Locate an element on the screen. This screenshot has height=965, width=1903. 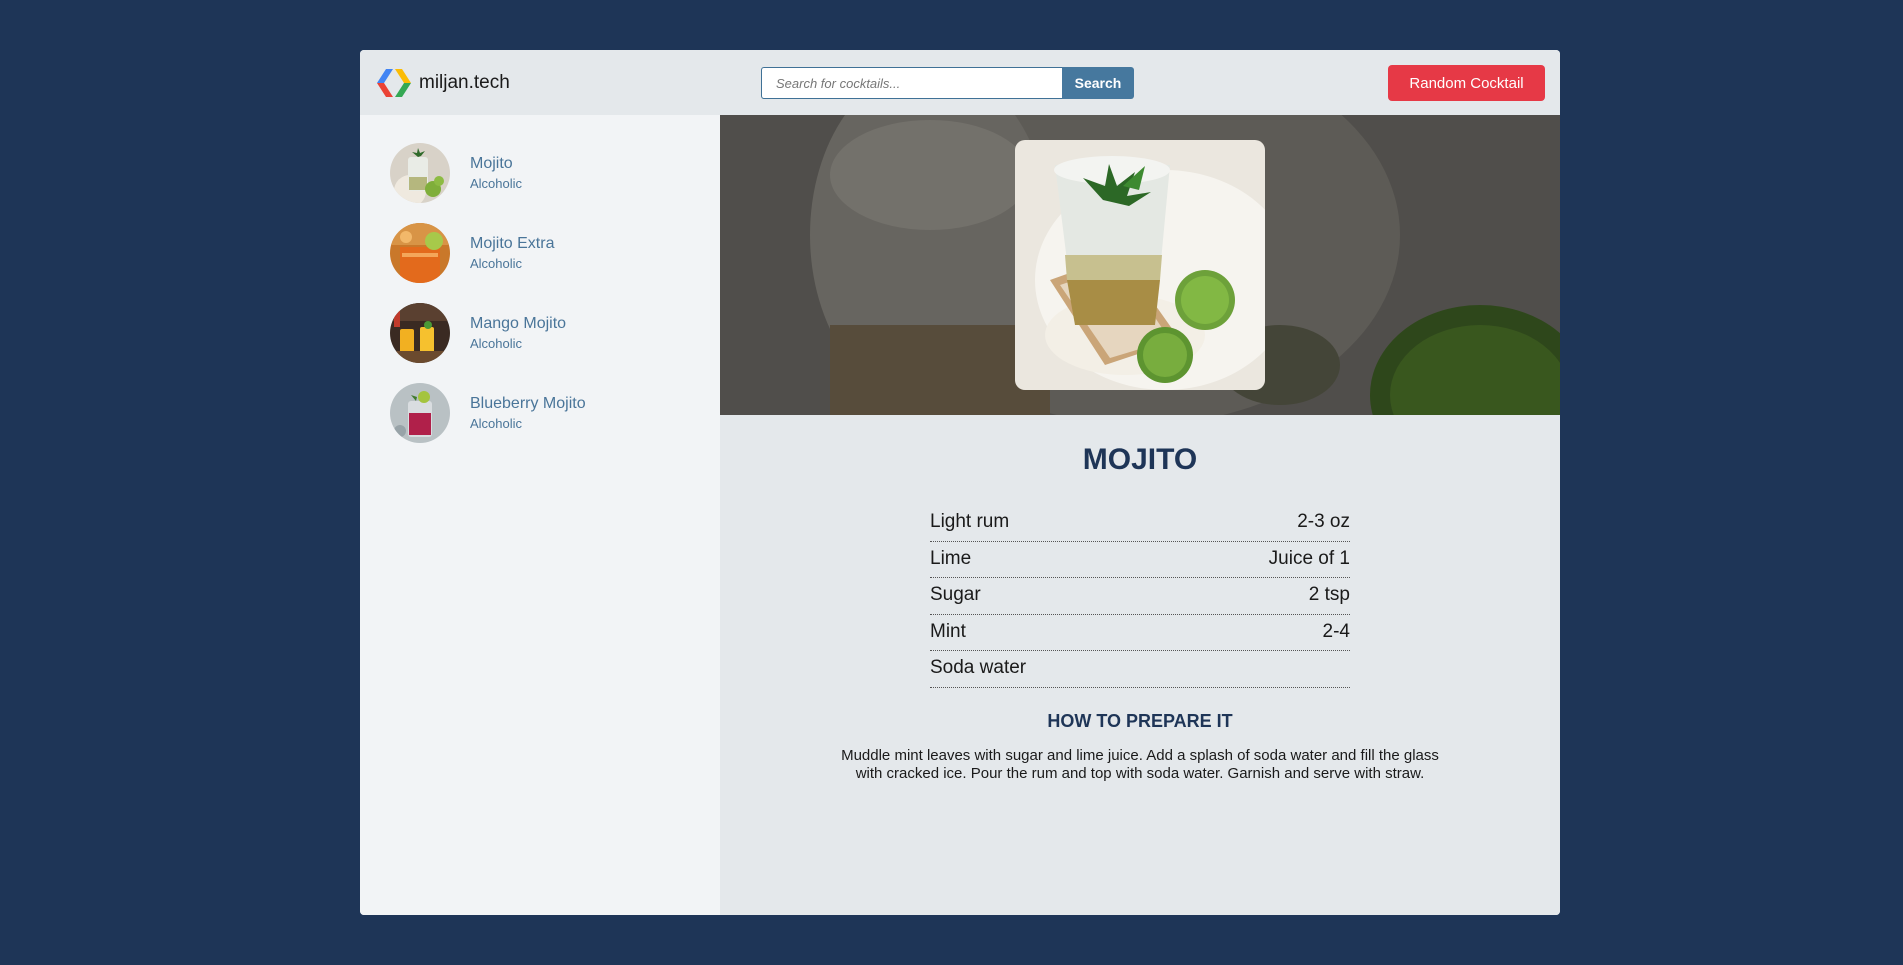
cocktail-name: Mojito is located at coordinates (491, 163).